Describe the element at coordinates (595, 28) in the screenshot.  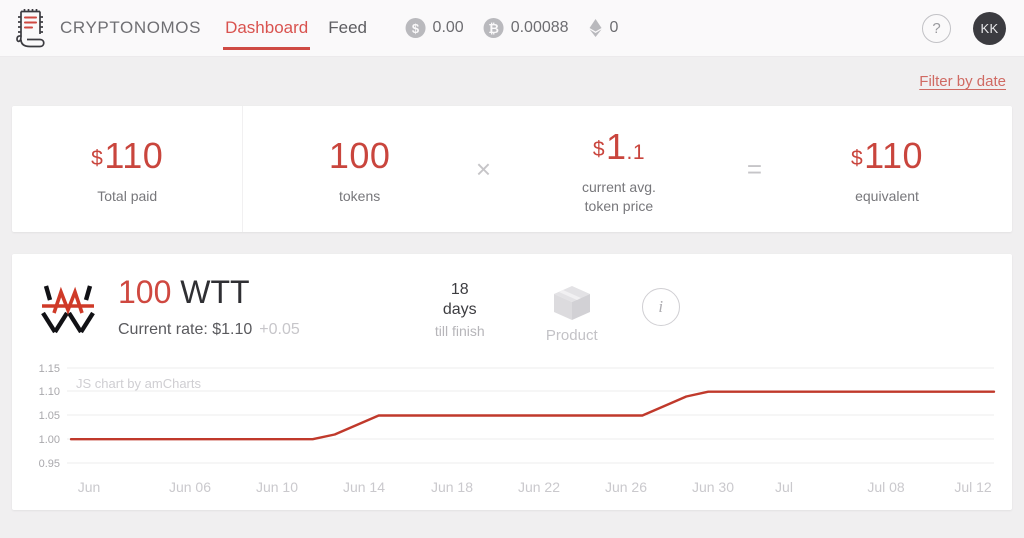
I see `ethereum-diamond-icon` at that location.